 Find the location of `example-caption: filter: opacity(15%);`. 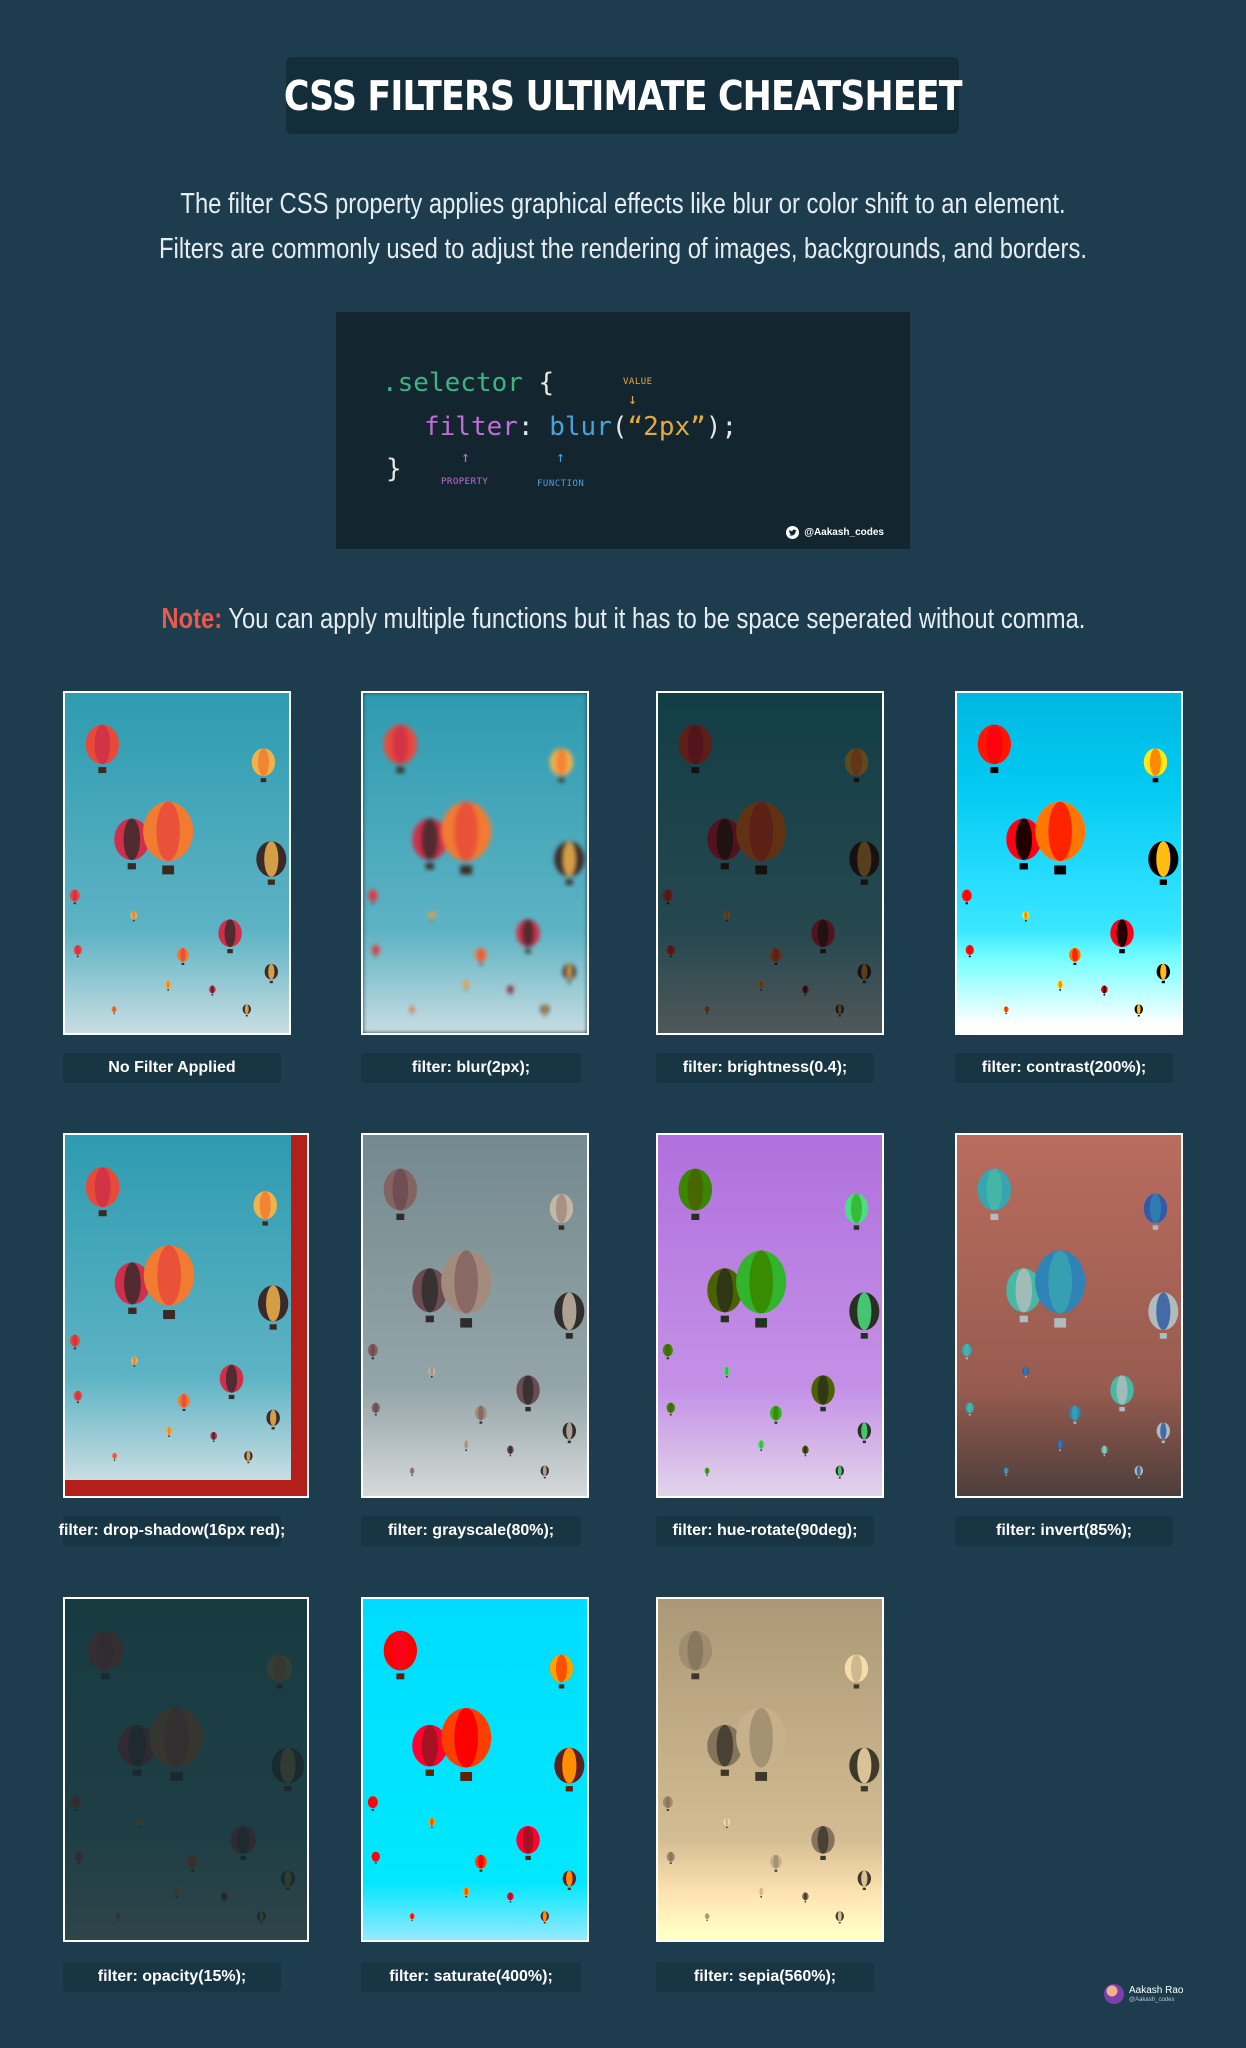

example-caption: filter: opacity(15%); is located at coordinates (172, 1977).